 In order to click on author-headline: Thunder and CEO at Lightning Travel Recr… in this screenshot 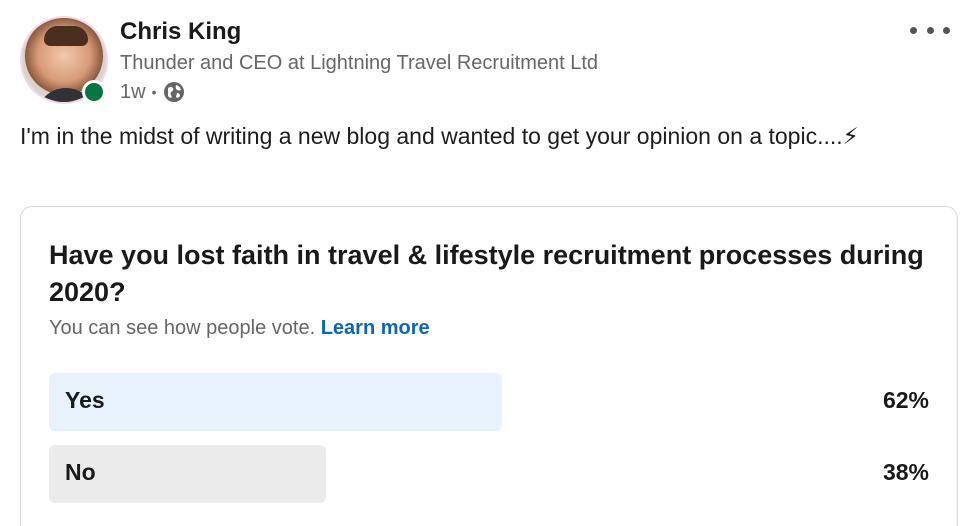, I will do `click(359, 63)`.